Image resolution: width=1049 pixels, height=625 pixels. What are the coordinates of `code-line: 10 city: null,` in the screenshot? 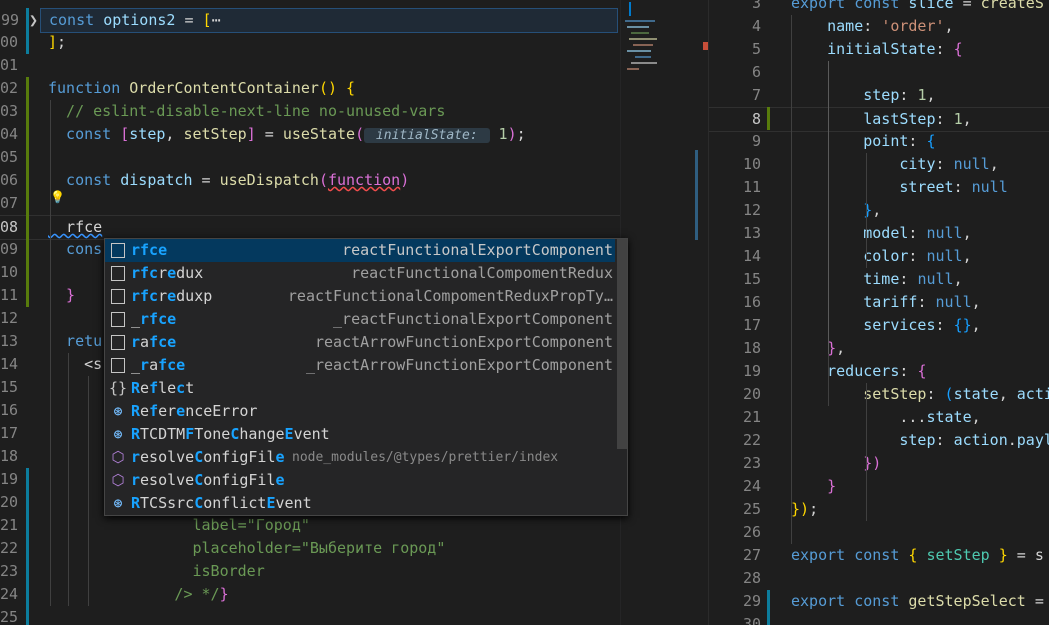 It's located at (879, 164).